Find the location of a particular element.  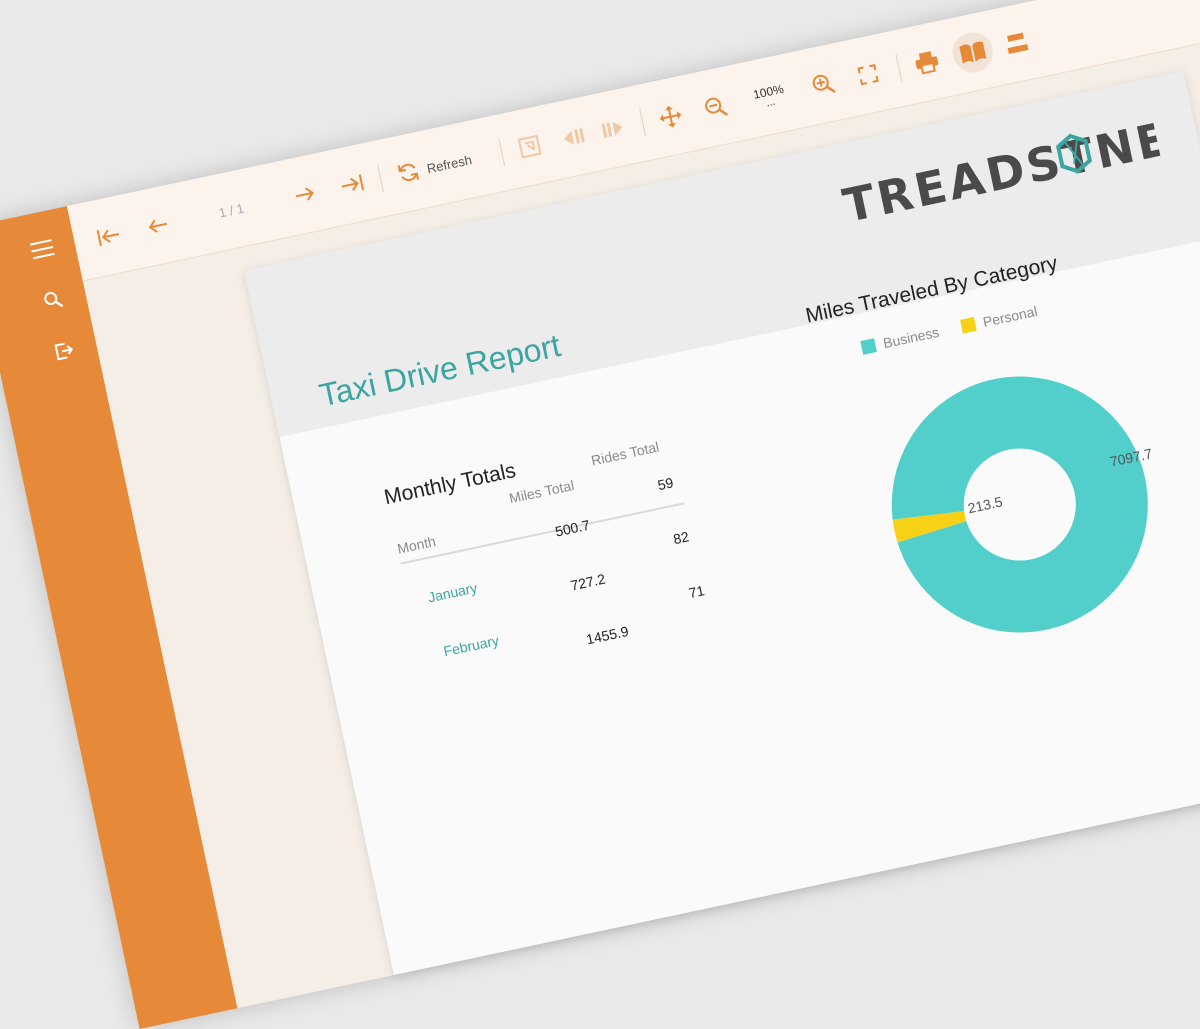

arrow-right-icon is located at coordinates (304, 194).